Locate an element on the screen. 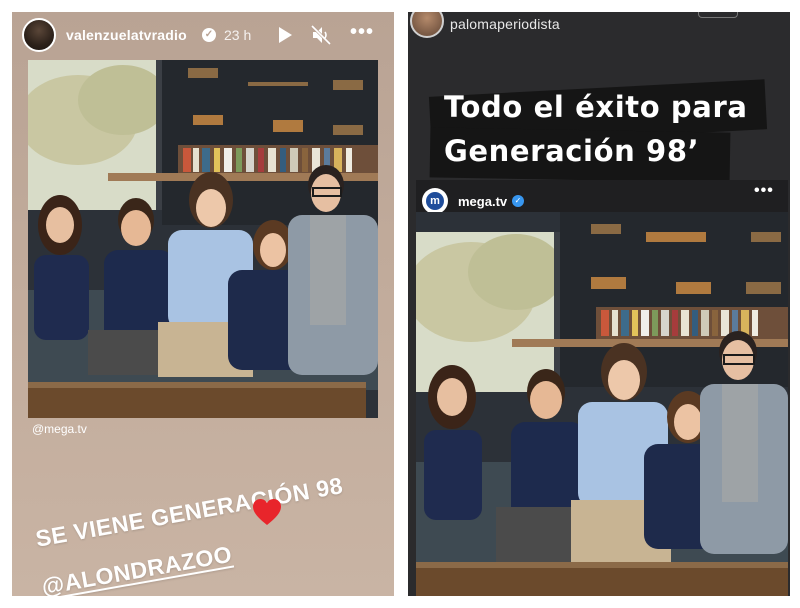 This screenshot has width=800, height=608. mega-logo-icon: m is located at coordinates (435, 201).